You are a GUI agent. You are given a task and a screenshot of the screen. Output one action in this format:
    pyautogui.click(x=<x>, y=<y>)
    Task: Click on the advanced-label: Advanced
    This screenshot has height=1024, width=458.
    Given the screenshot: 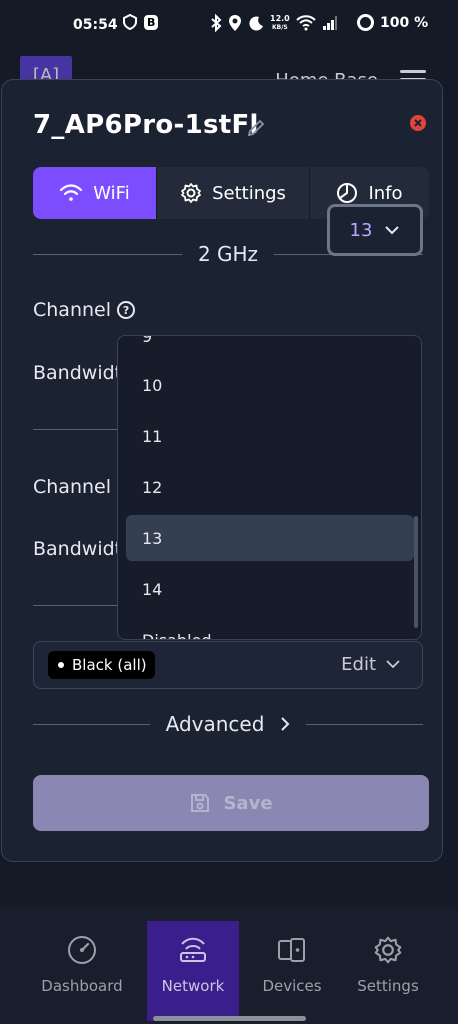 What is the action you would take?
    pyautogui.click(x=215, y=724)
    